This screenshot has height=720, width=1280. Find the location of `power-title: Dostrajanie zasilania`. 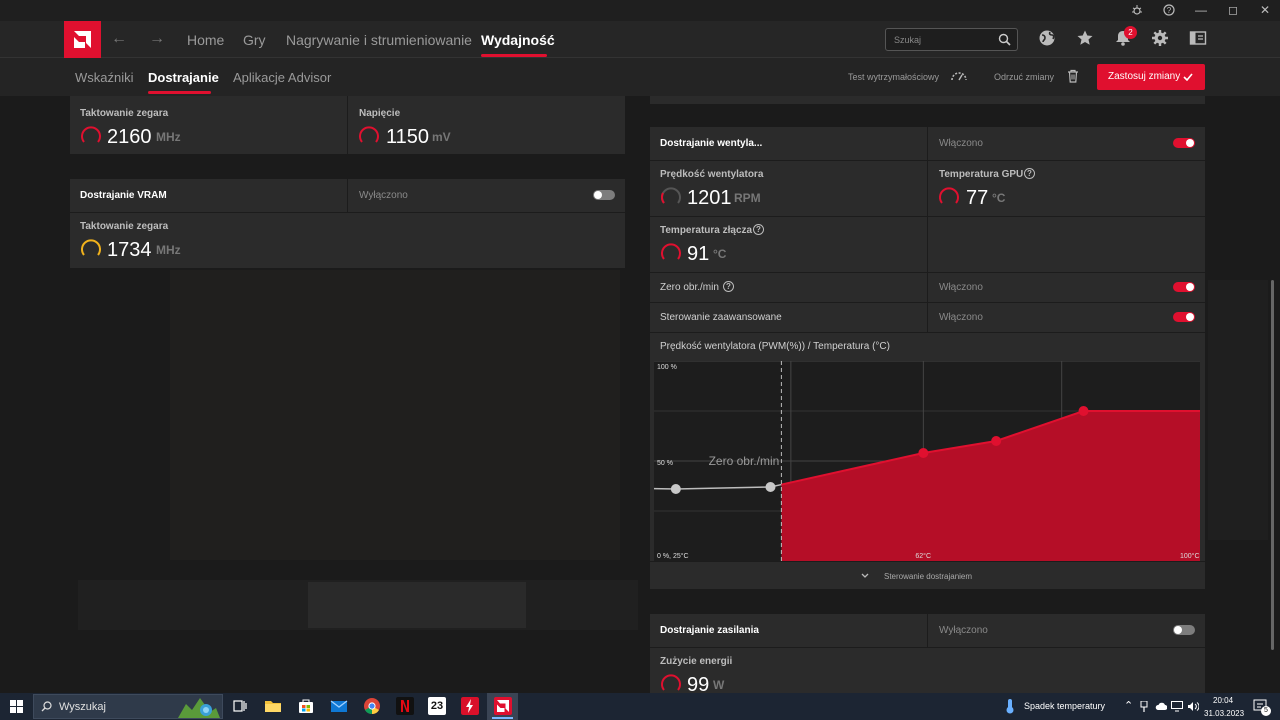

power-title: Dostrajanie zasilania is located at coordinates (709, 630).